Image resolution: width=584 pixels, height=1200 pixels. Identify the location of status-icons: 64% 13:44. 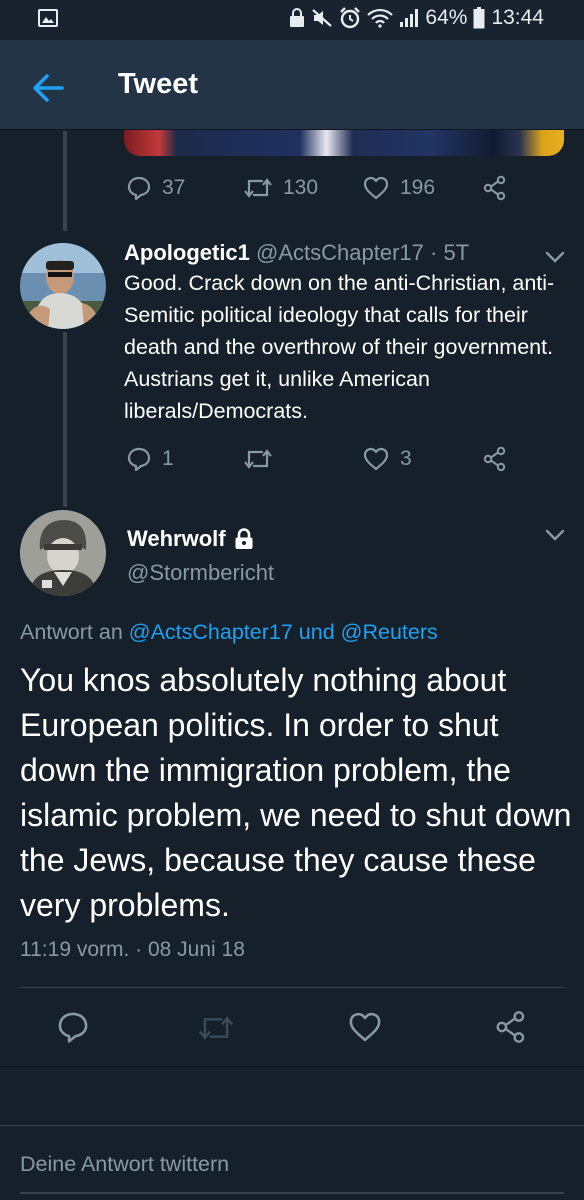
(416, 18).